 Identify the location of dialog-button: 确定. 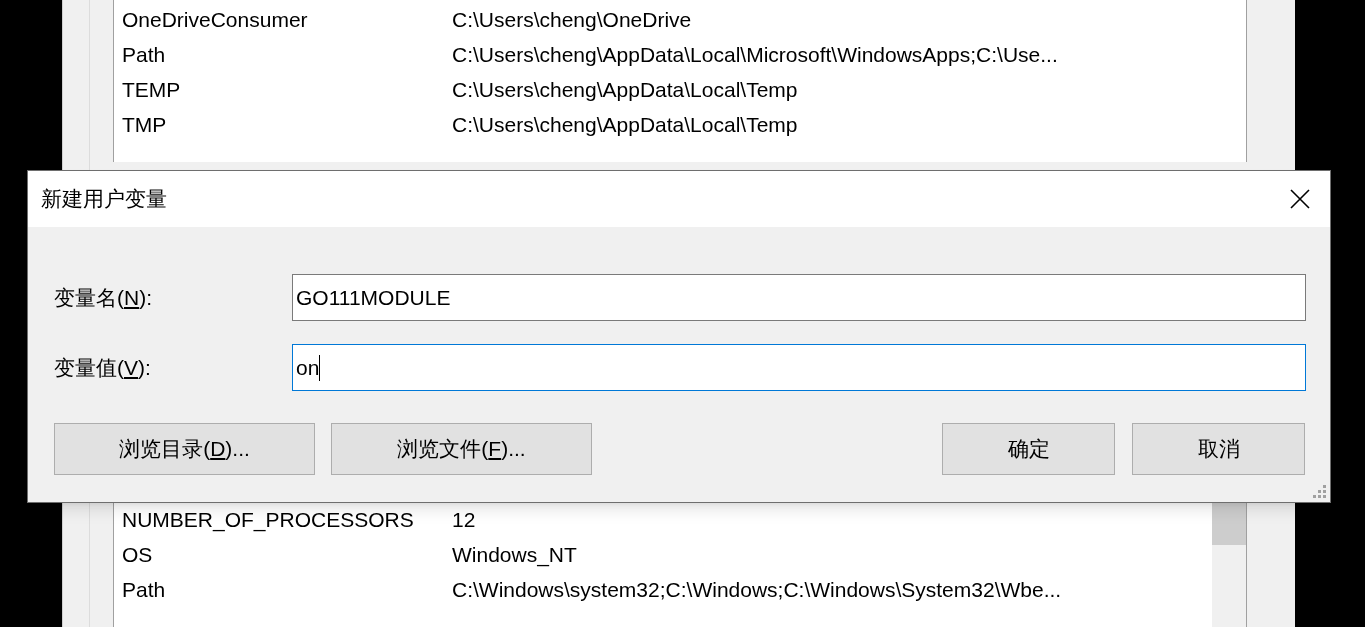
(1028, 449).